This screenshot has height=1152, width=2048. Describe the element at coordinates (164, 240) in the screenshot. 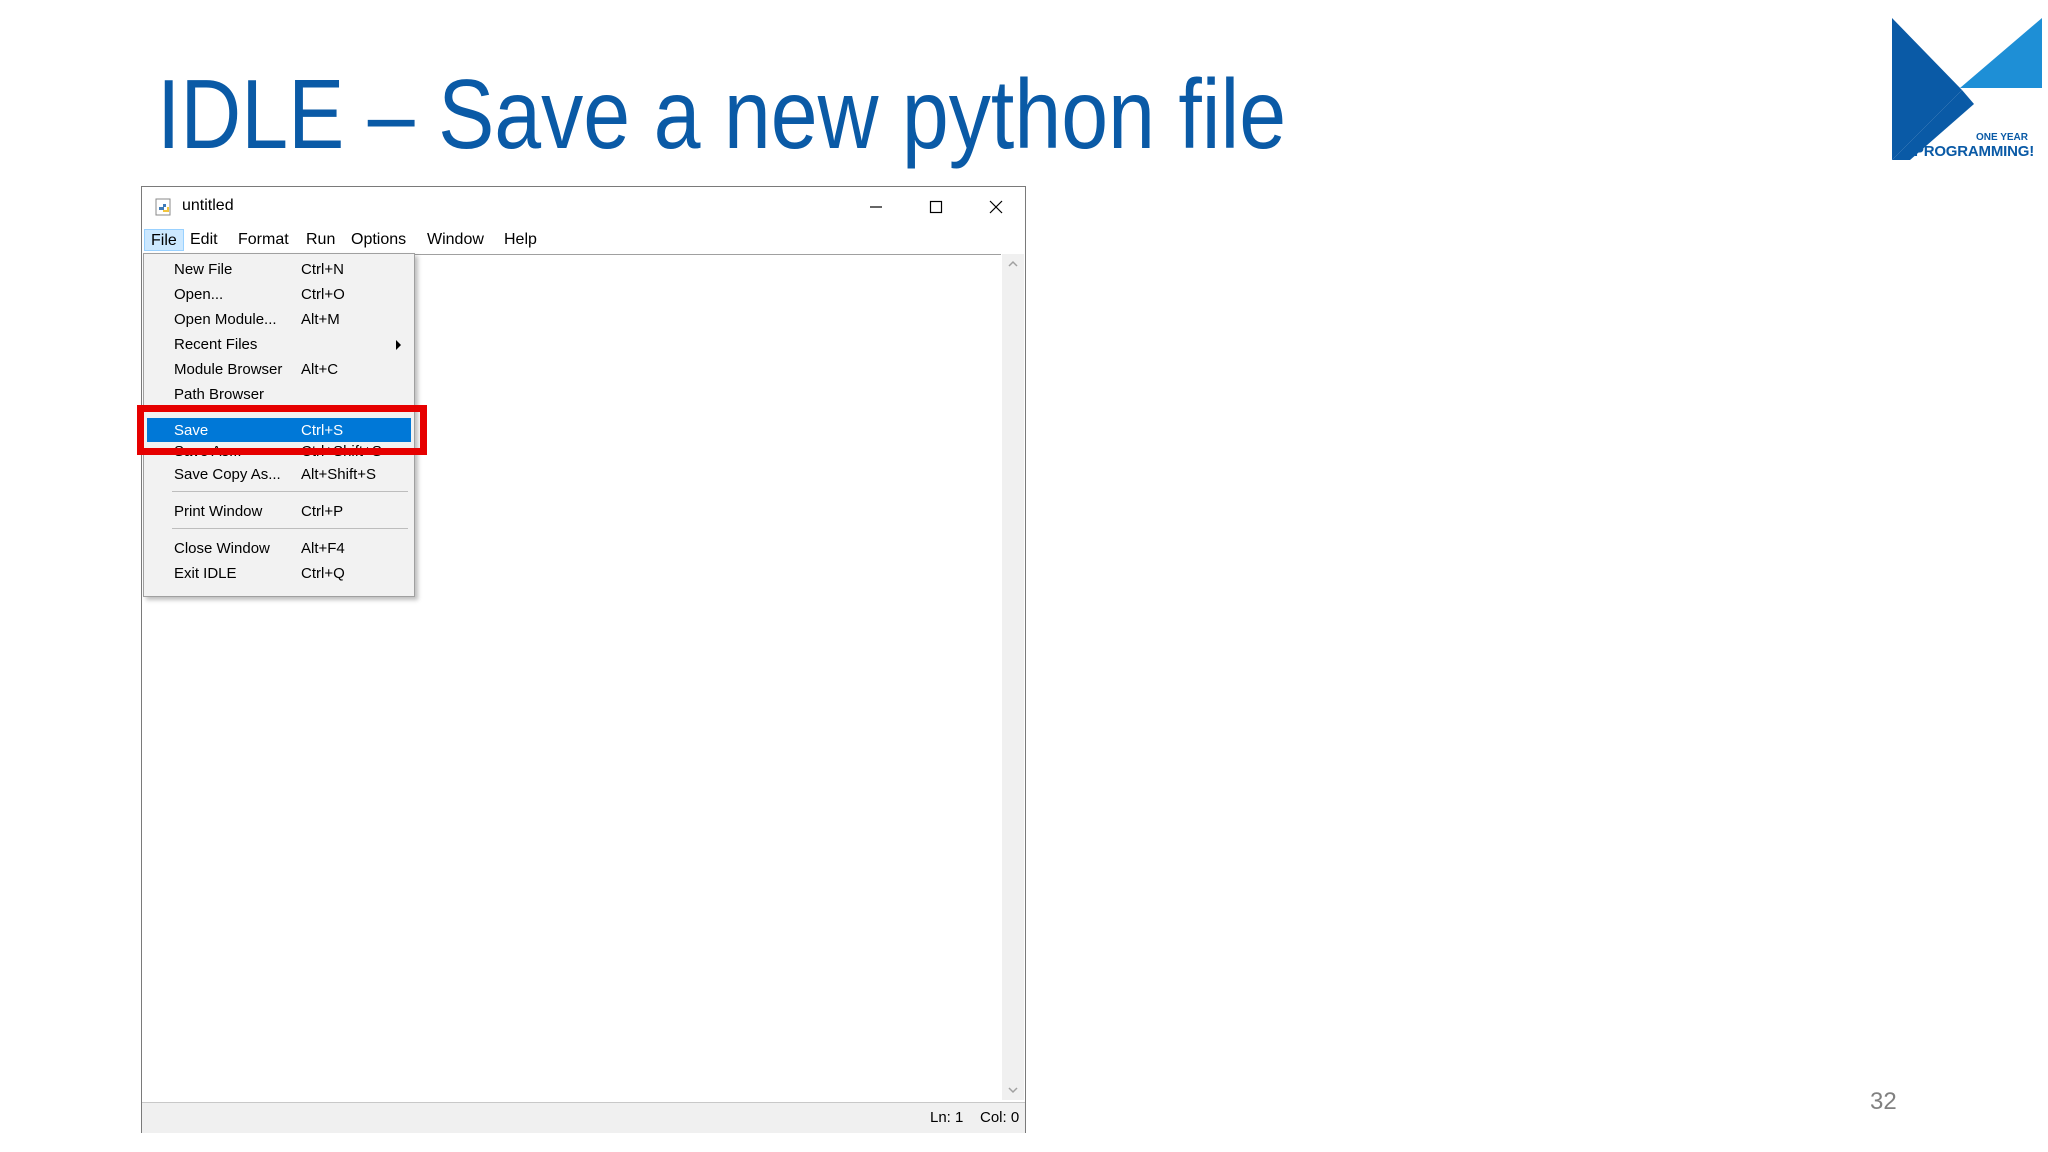

I see `menu-file: File` at that location.